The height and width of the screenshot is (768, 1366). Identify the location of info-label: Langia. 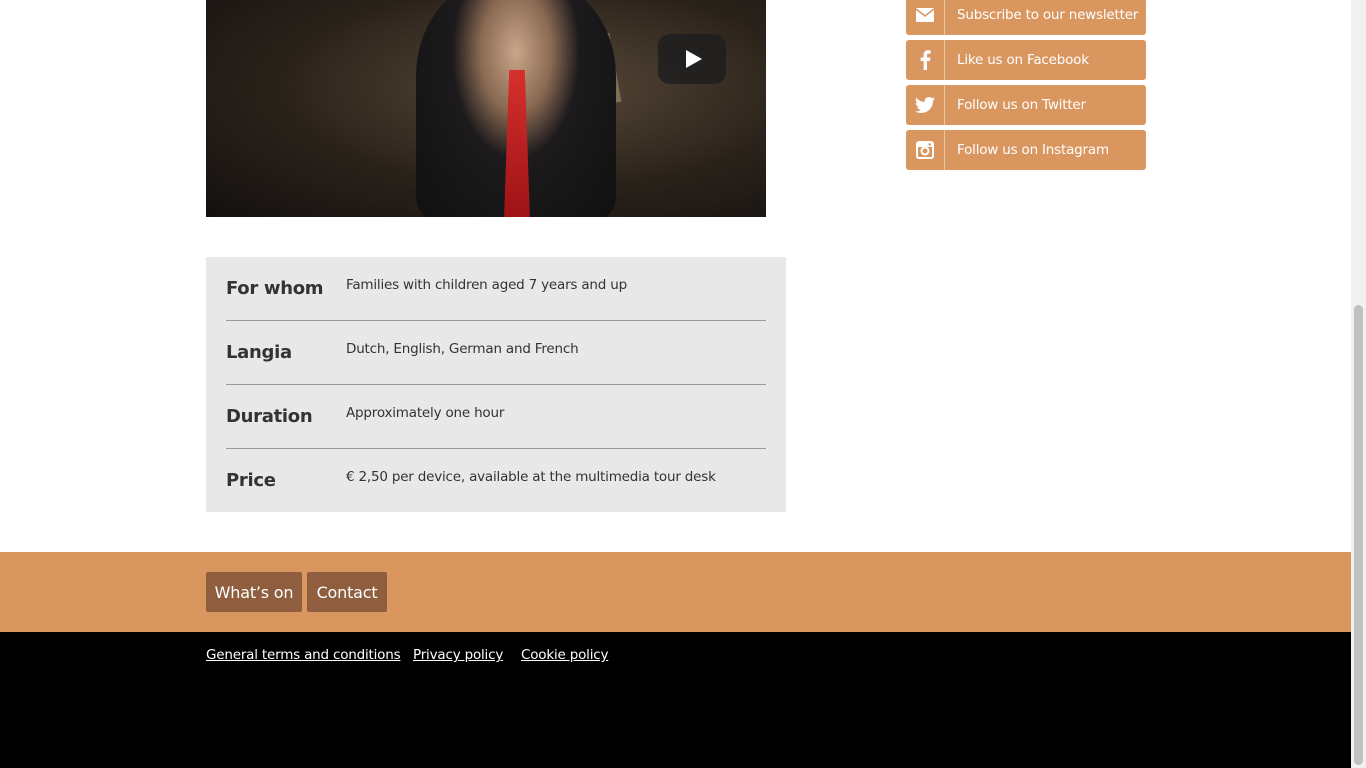
(259, 352).